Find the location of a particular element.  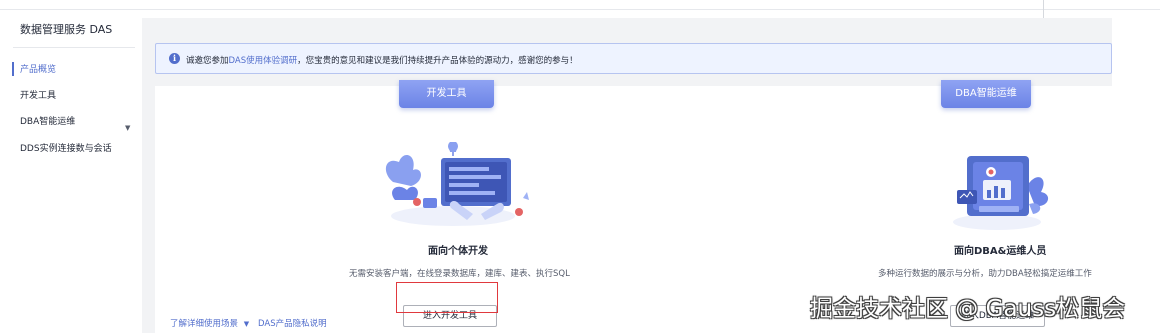

card-title-dba: 面向DBA&运维人员 is located at coordinates (1000, 251).